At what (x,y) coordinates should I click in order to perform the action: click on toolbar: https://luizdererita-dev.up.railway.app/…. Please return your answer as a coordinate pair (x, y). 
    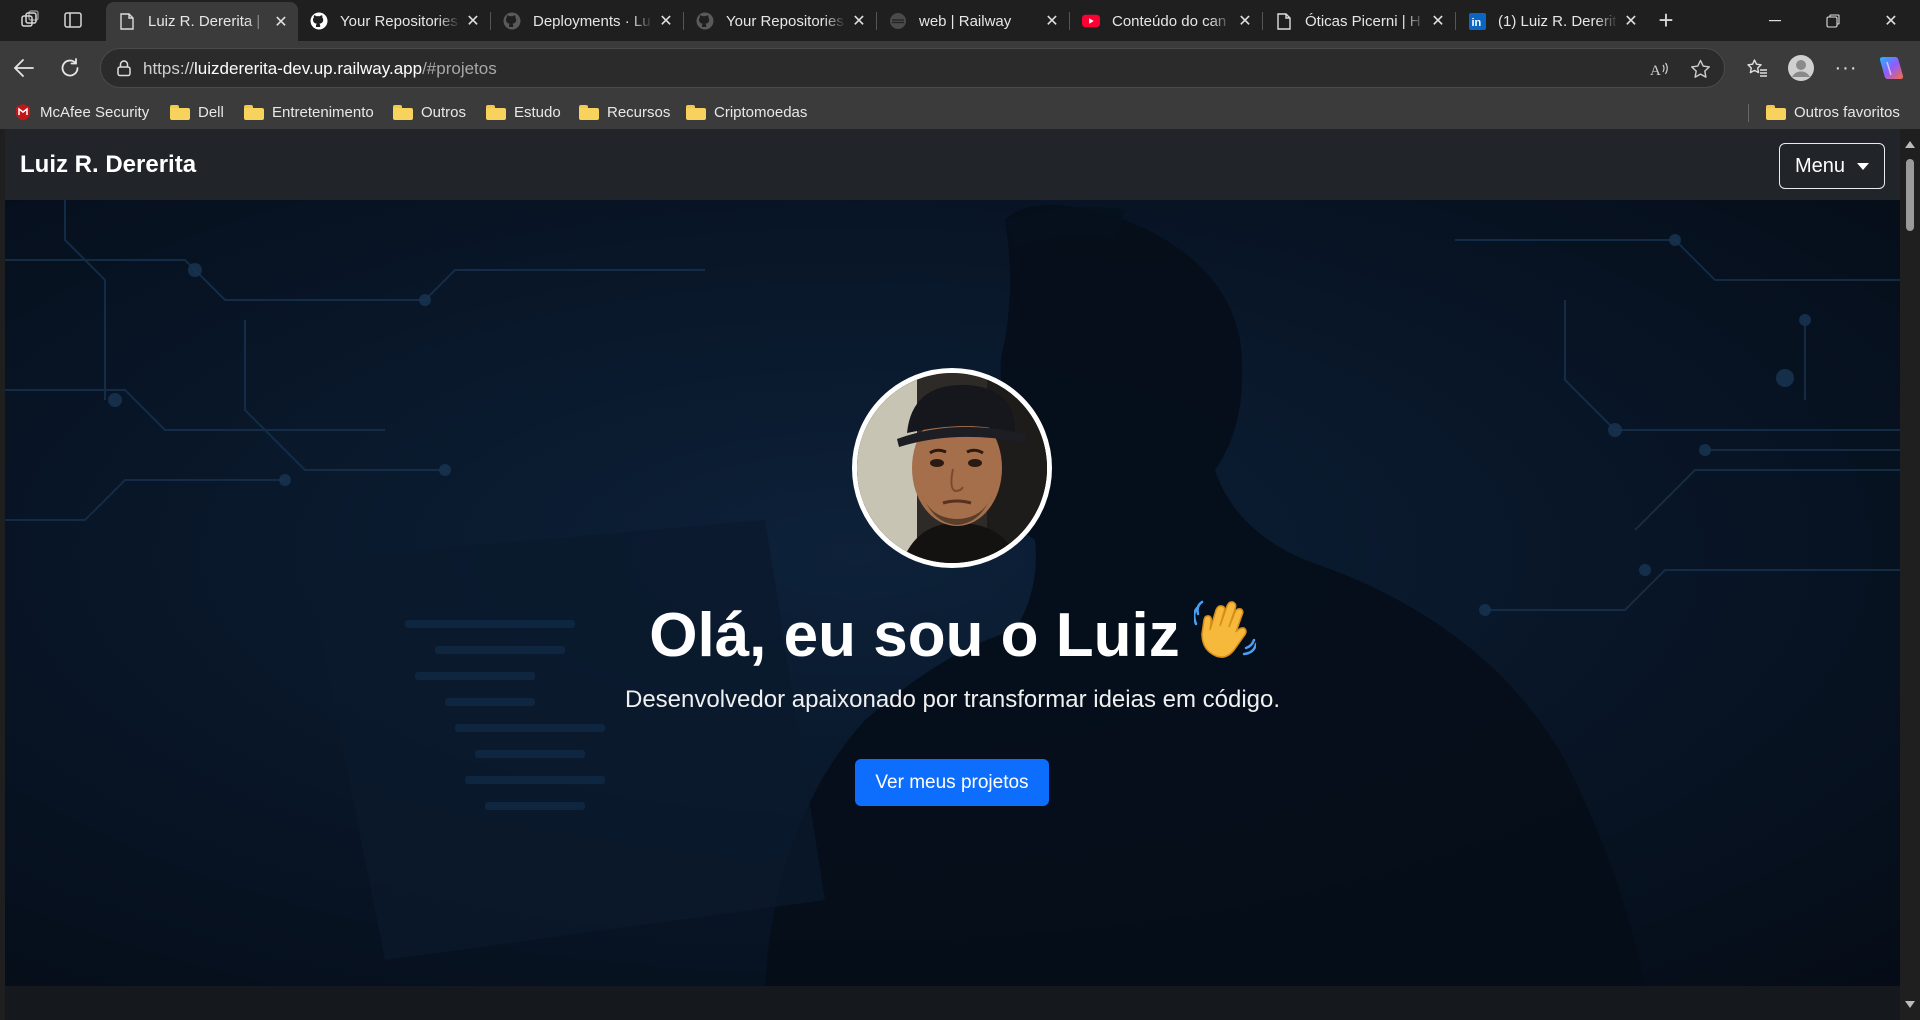
    Looking at the image, I should click on (960, 68).